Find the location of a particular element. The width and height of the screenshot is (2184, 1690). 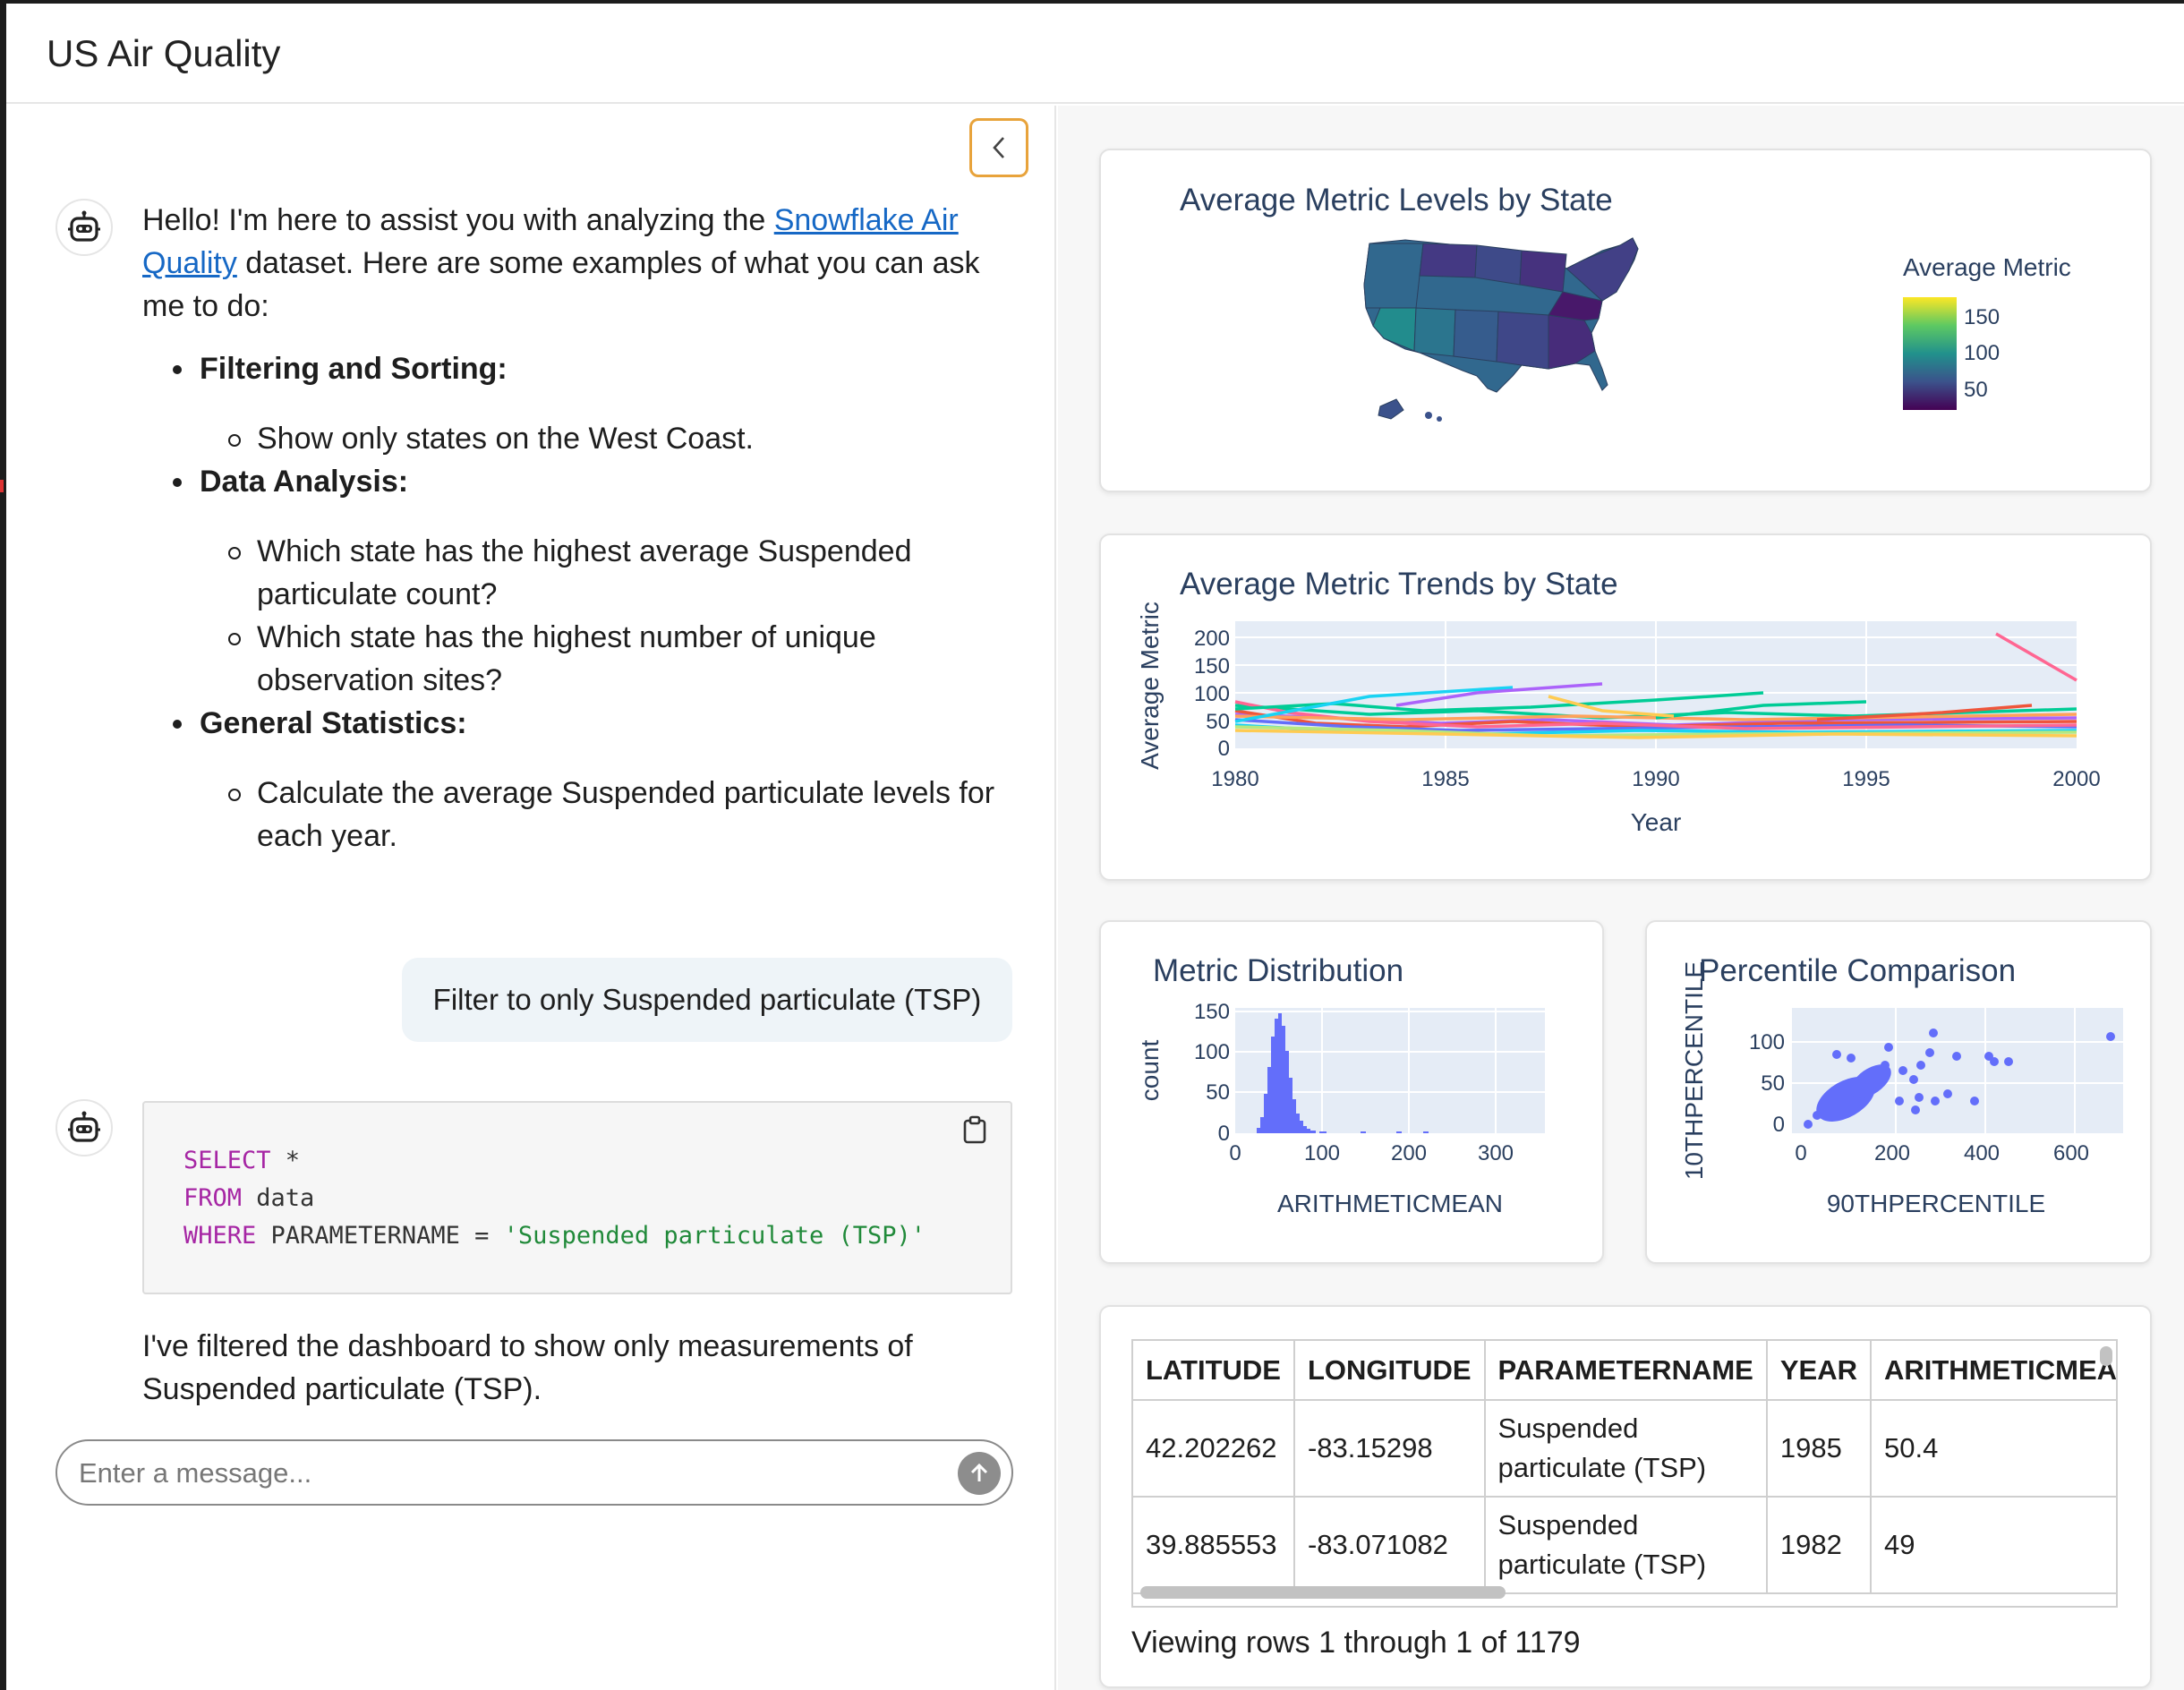

trends-ytick: 150 is located at coordinates (1212, 666).